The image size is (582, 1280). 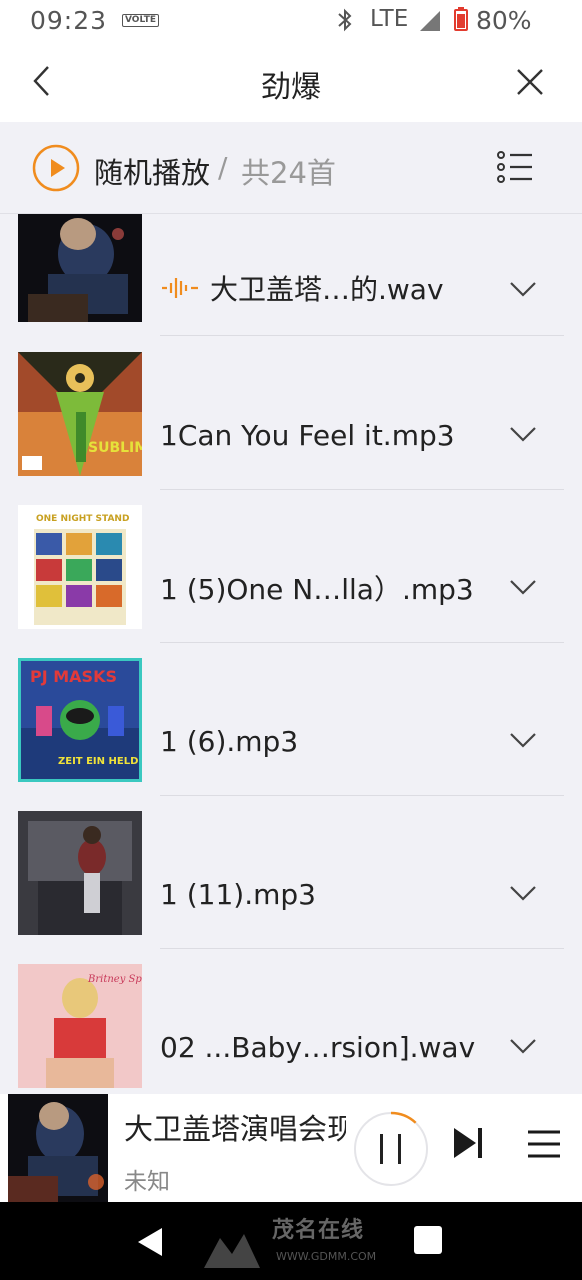 I want to click on close-icon, so click(x=530, y=82).